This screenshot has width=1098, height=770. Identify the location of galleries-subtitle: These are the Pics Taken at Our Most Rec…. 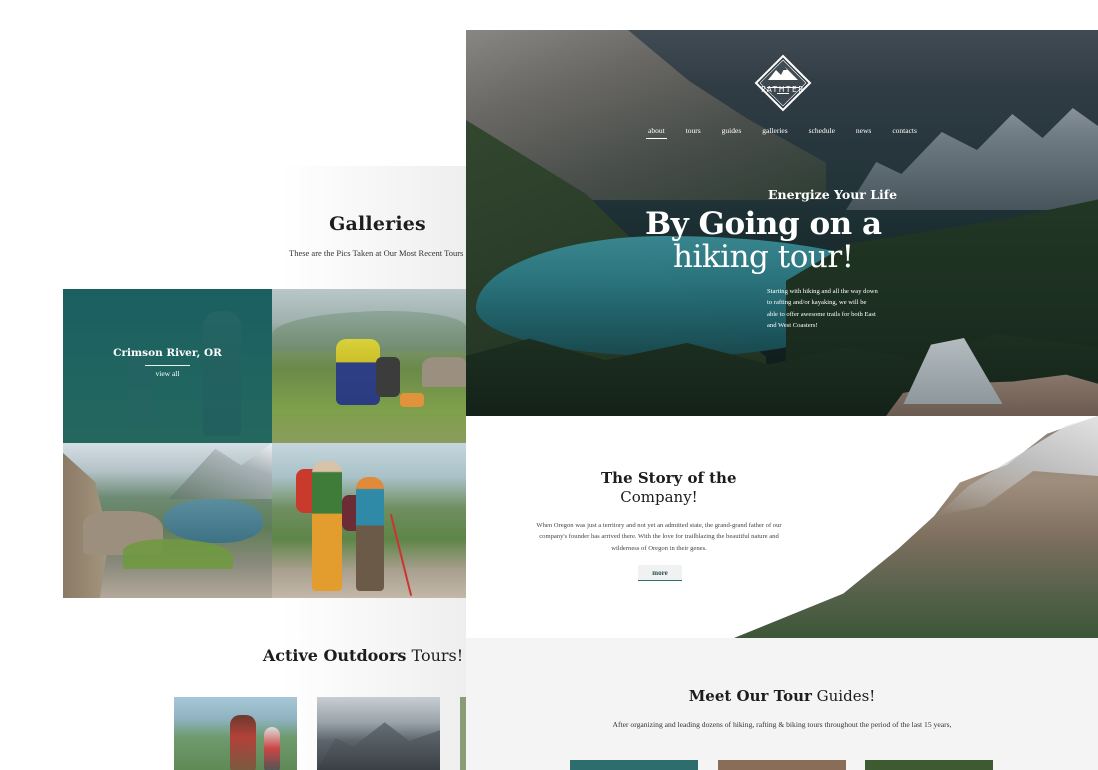
(376, 253).